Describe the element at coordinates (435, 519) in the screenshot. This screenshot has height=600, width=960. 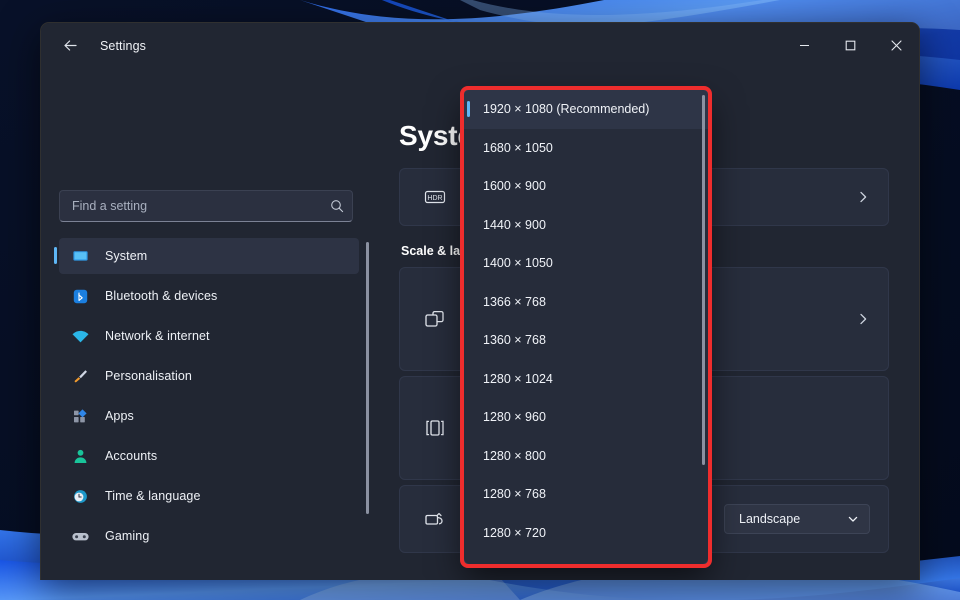
I see `display-orientation-icon` at that location.